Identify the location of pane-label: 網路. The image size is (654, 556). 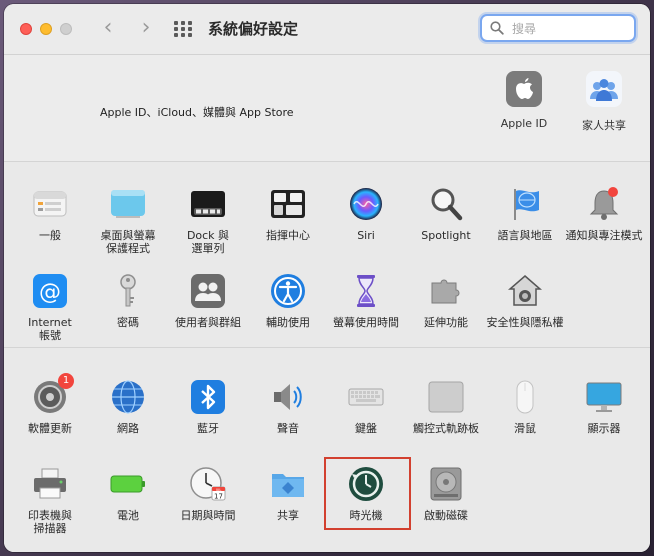
(128, 428).